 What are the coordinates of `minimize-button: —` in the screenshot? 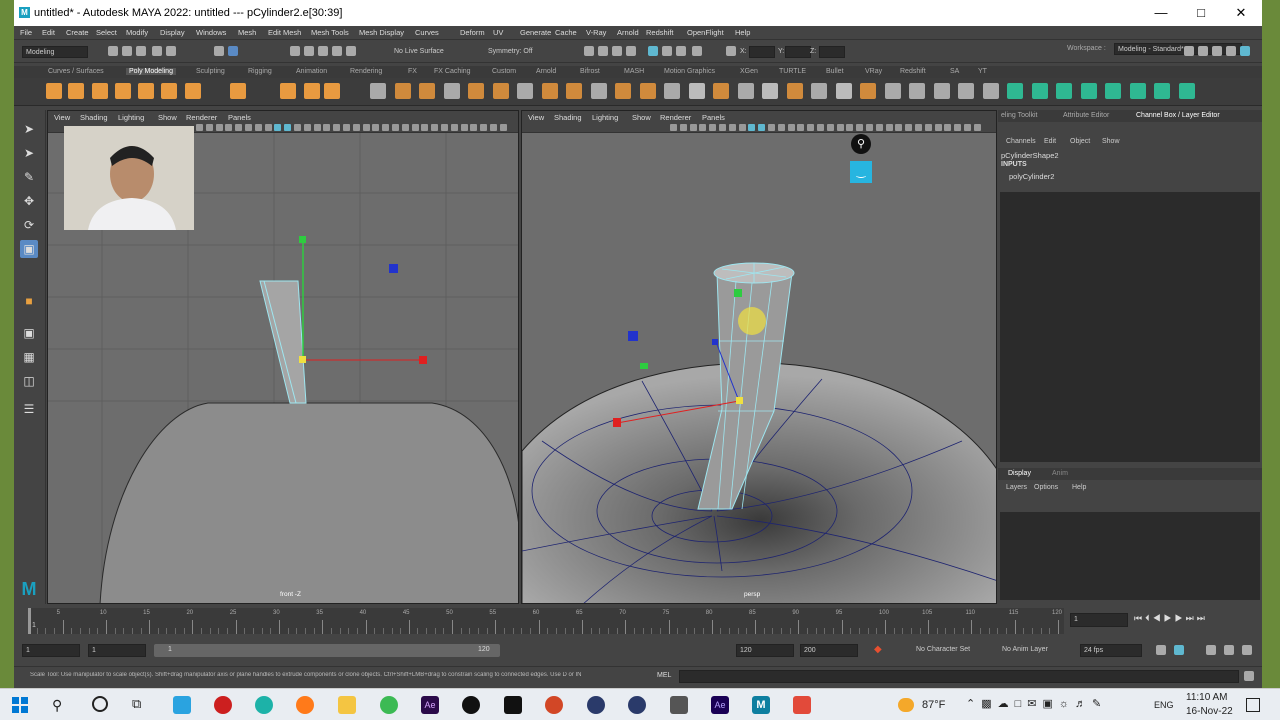 It's located at (1161, 13).